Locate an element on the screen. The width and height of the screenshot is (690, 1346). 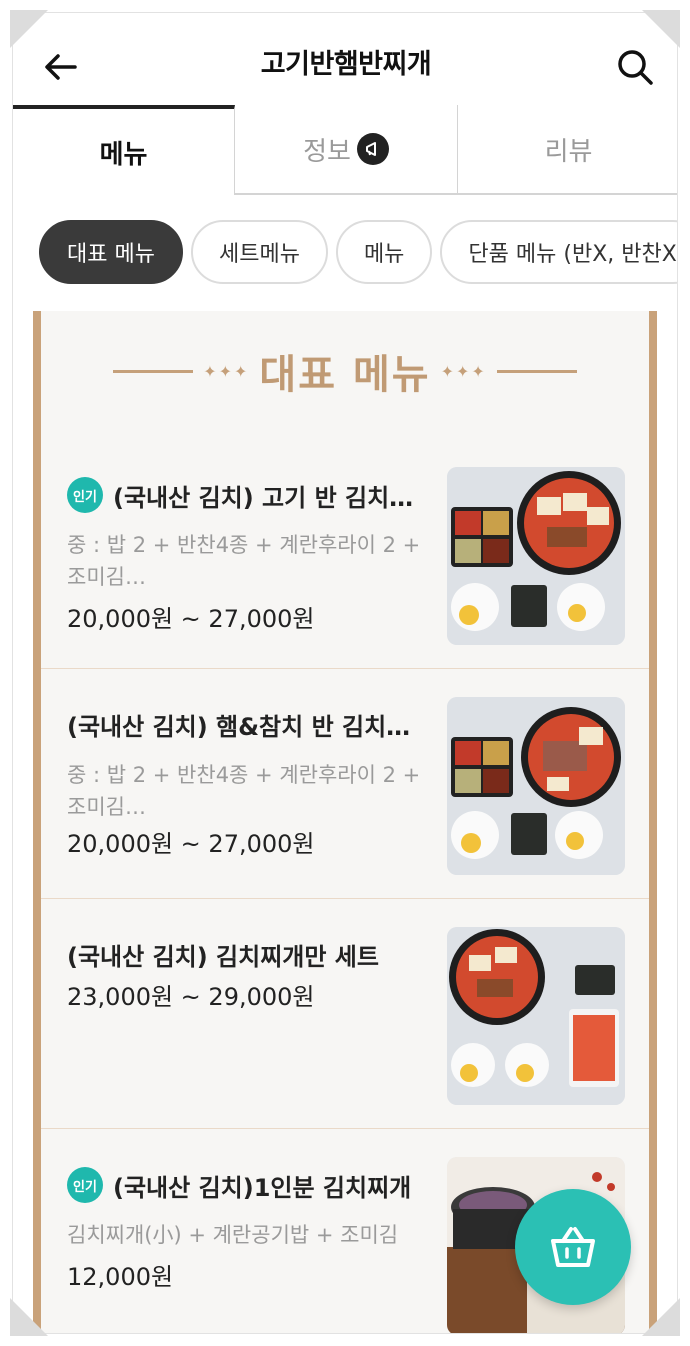
menu-item-desc: 김치찌개(小) + 계란공기밥 + 조미김 is located at coordinates (233, 1235).